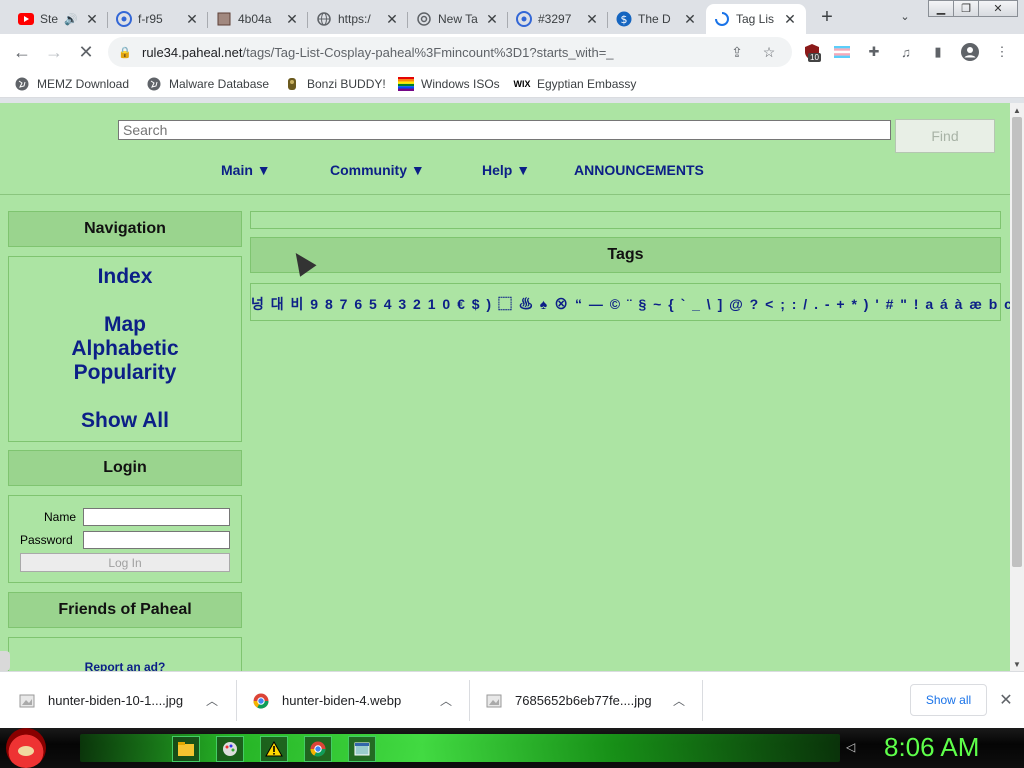  I want to click on find-button: Find, so click(945, 136).